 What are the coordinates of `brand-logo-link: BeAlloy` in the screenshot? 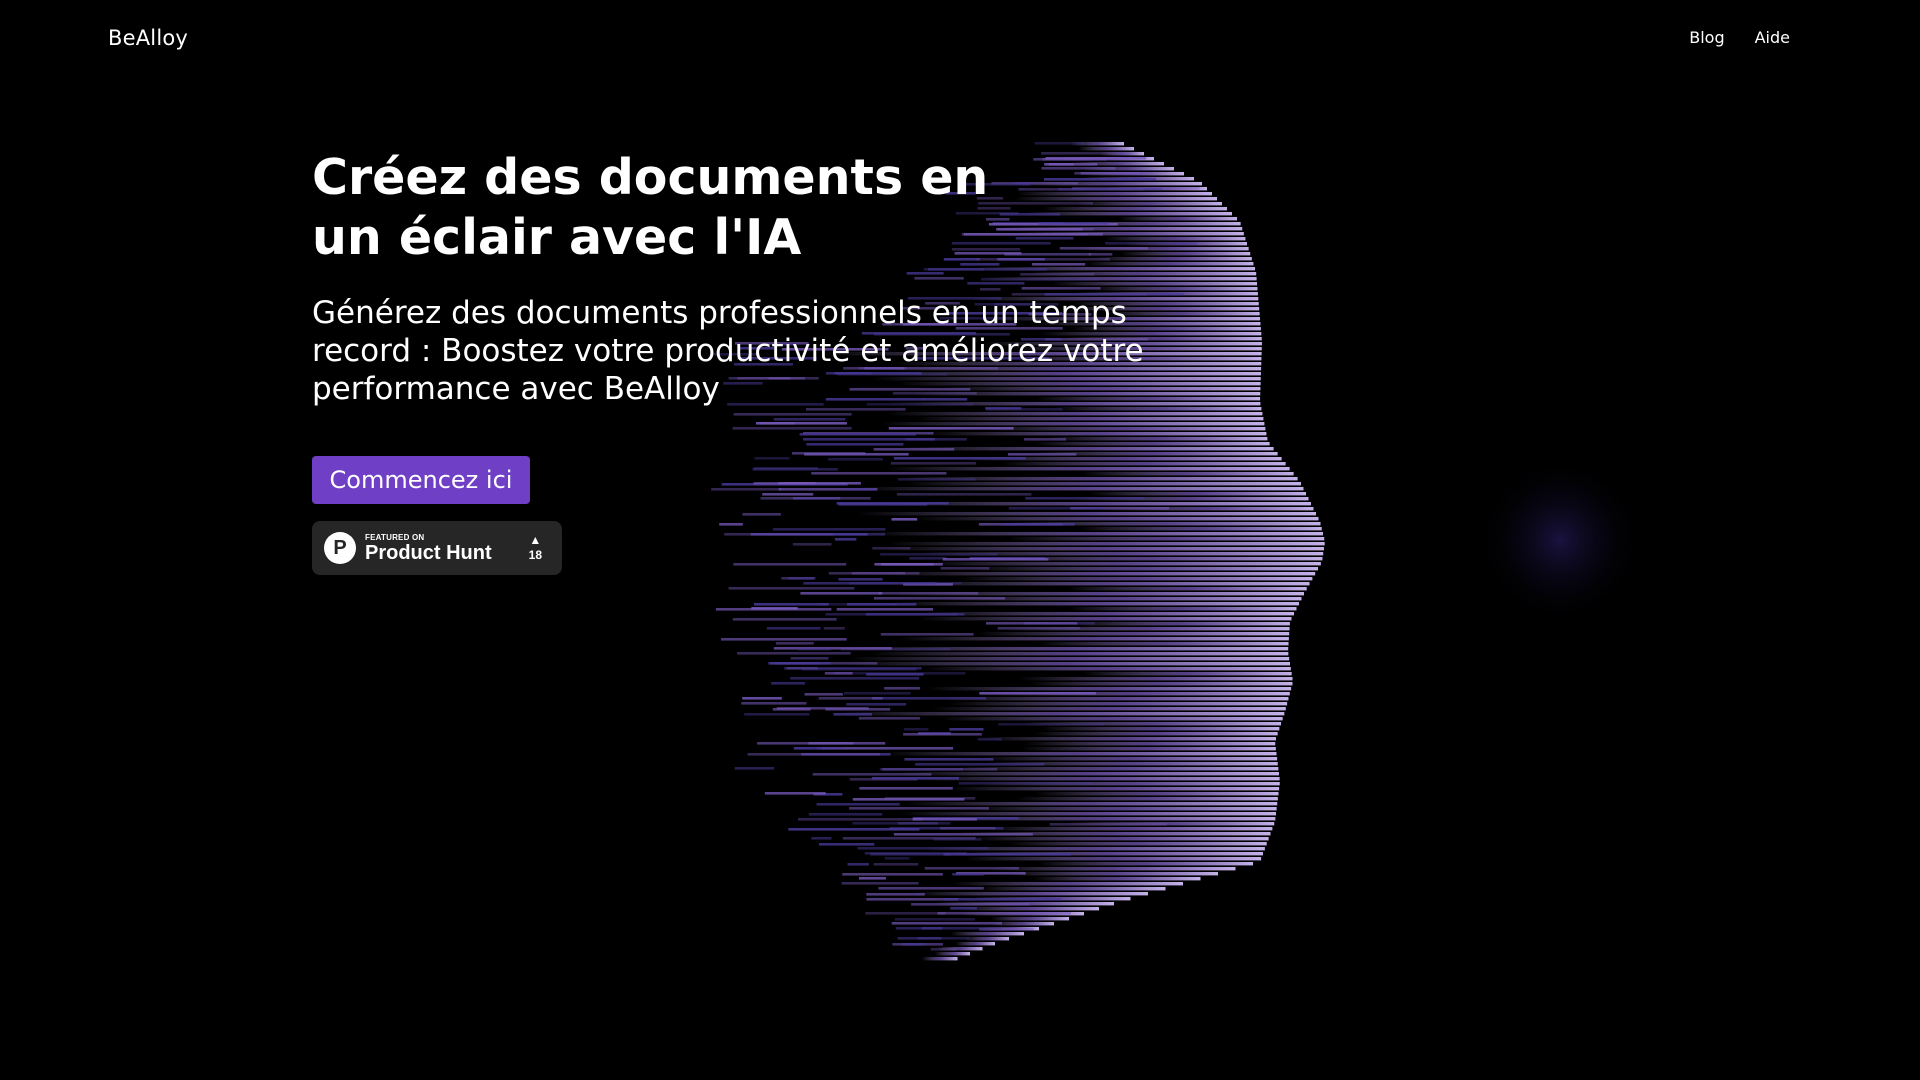 It's located at (148, 38).